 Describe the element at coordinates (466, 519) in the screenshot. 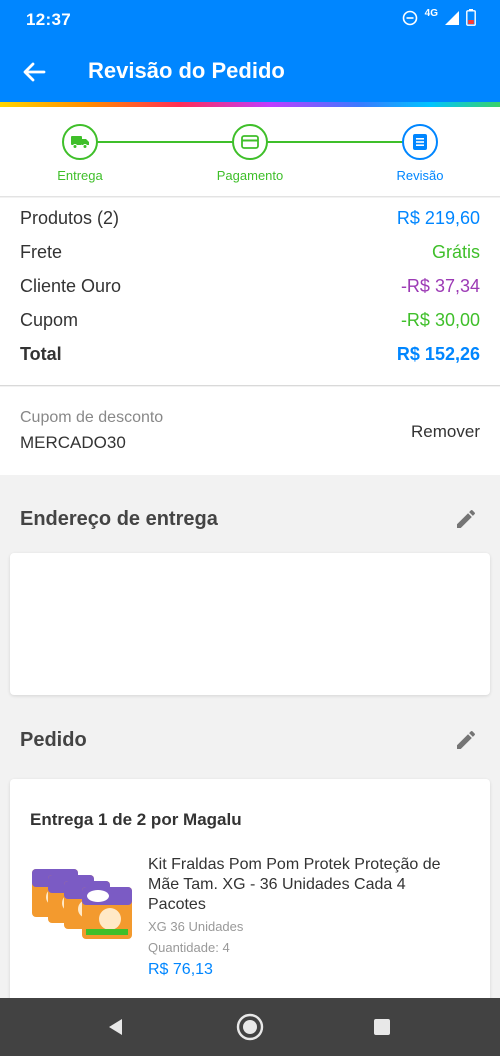

I see `edit-address-pencil-icon` at that location.